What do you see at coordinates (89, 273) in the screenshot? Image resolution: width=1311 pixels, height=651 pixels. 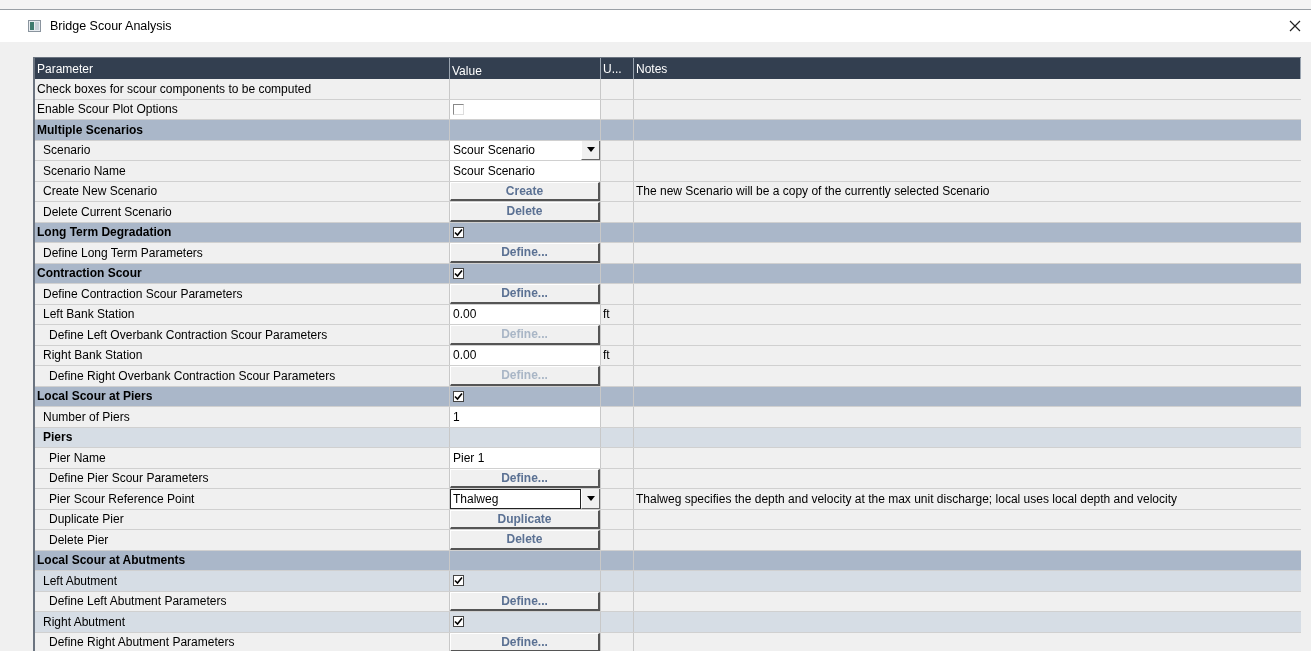 I see `section-heading: Contraction Scour` at bounding box center [89, 273].